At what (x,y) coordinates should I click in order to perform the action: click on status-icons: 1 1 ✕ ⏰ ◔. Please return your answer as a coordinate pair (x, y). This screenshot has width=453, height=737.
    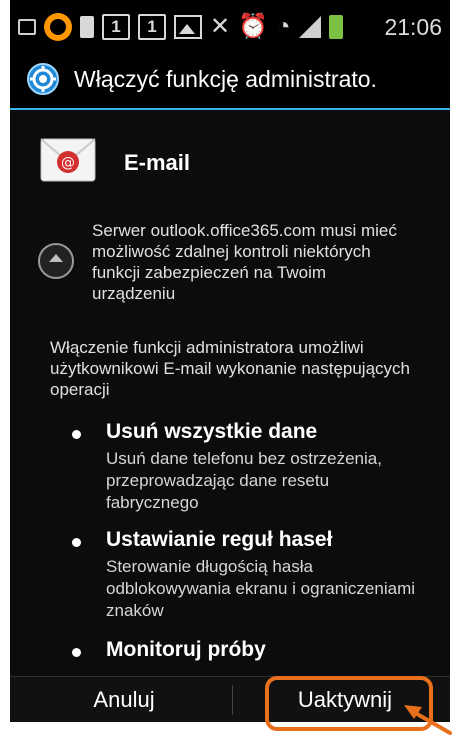
    Looking at the image, I should click on (180, 27).